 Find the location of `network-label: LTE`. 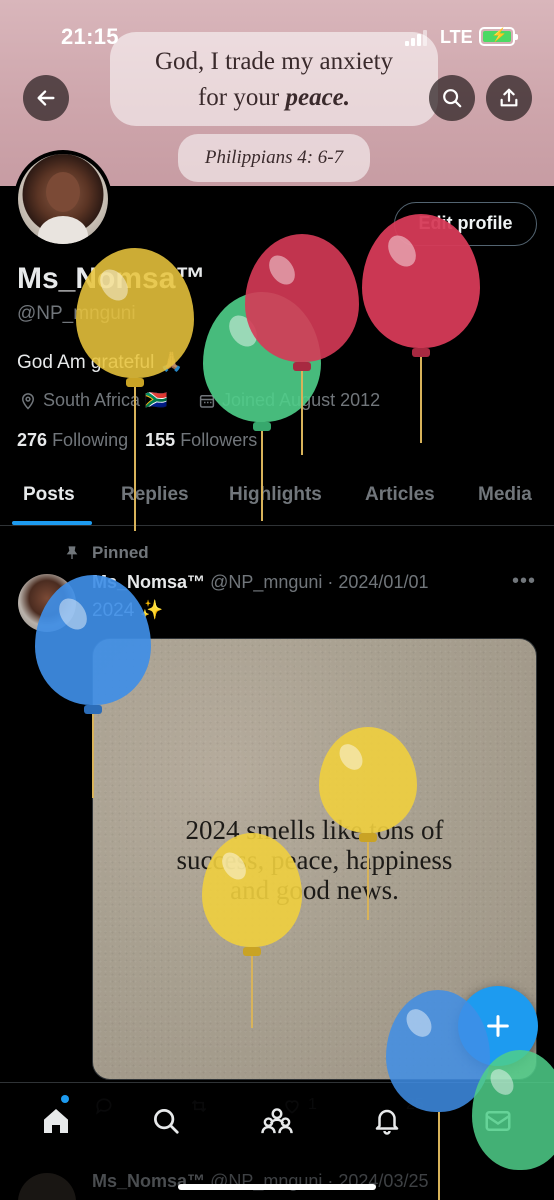

network-label: LTE is located at coordinates (456, 37).